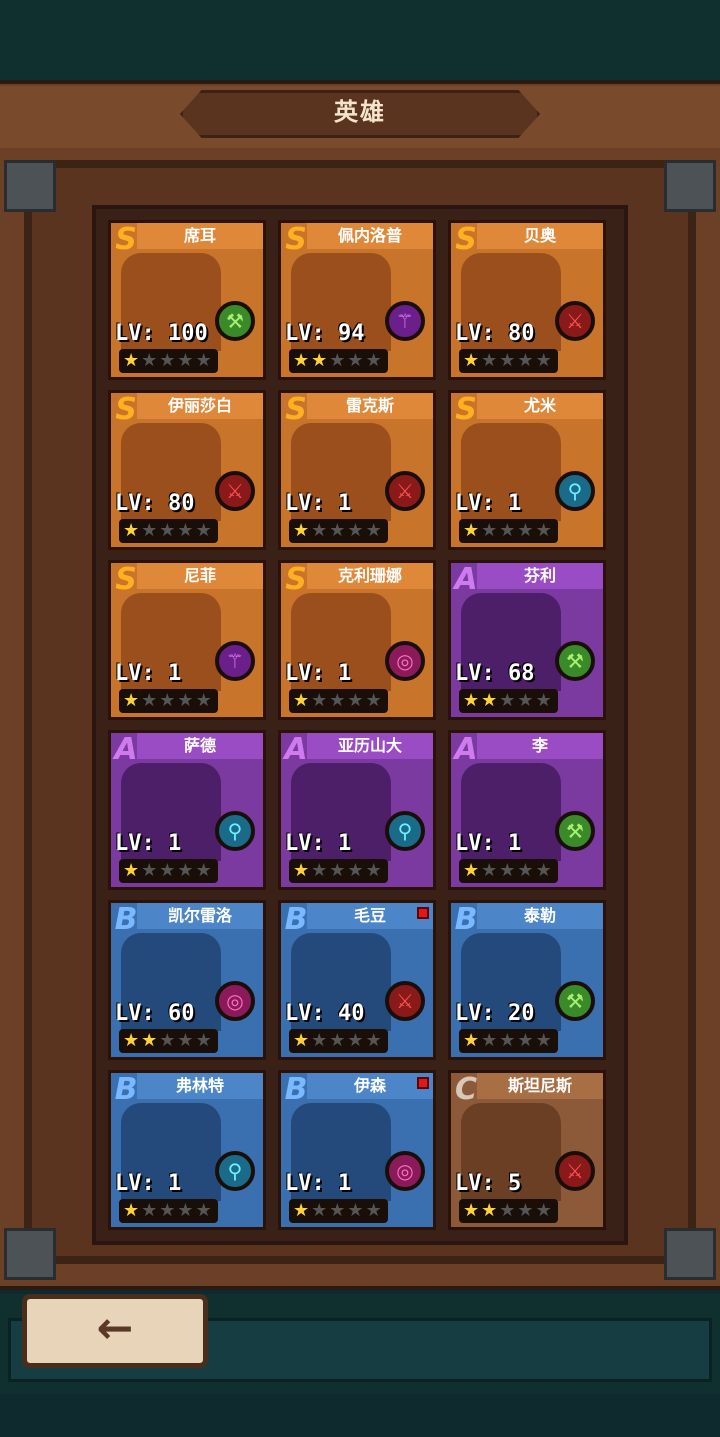  I want to click on hero-card: A 亚历山大 LV: 1 ⚲ ★★★★★, so click(357, 810).